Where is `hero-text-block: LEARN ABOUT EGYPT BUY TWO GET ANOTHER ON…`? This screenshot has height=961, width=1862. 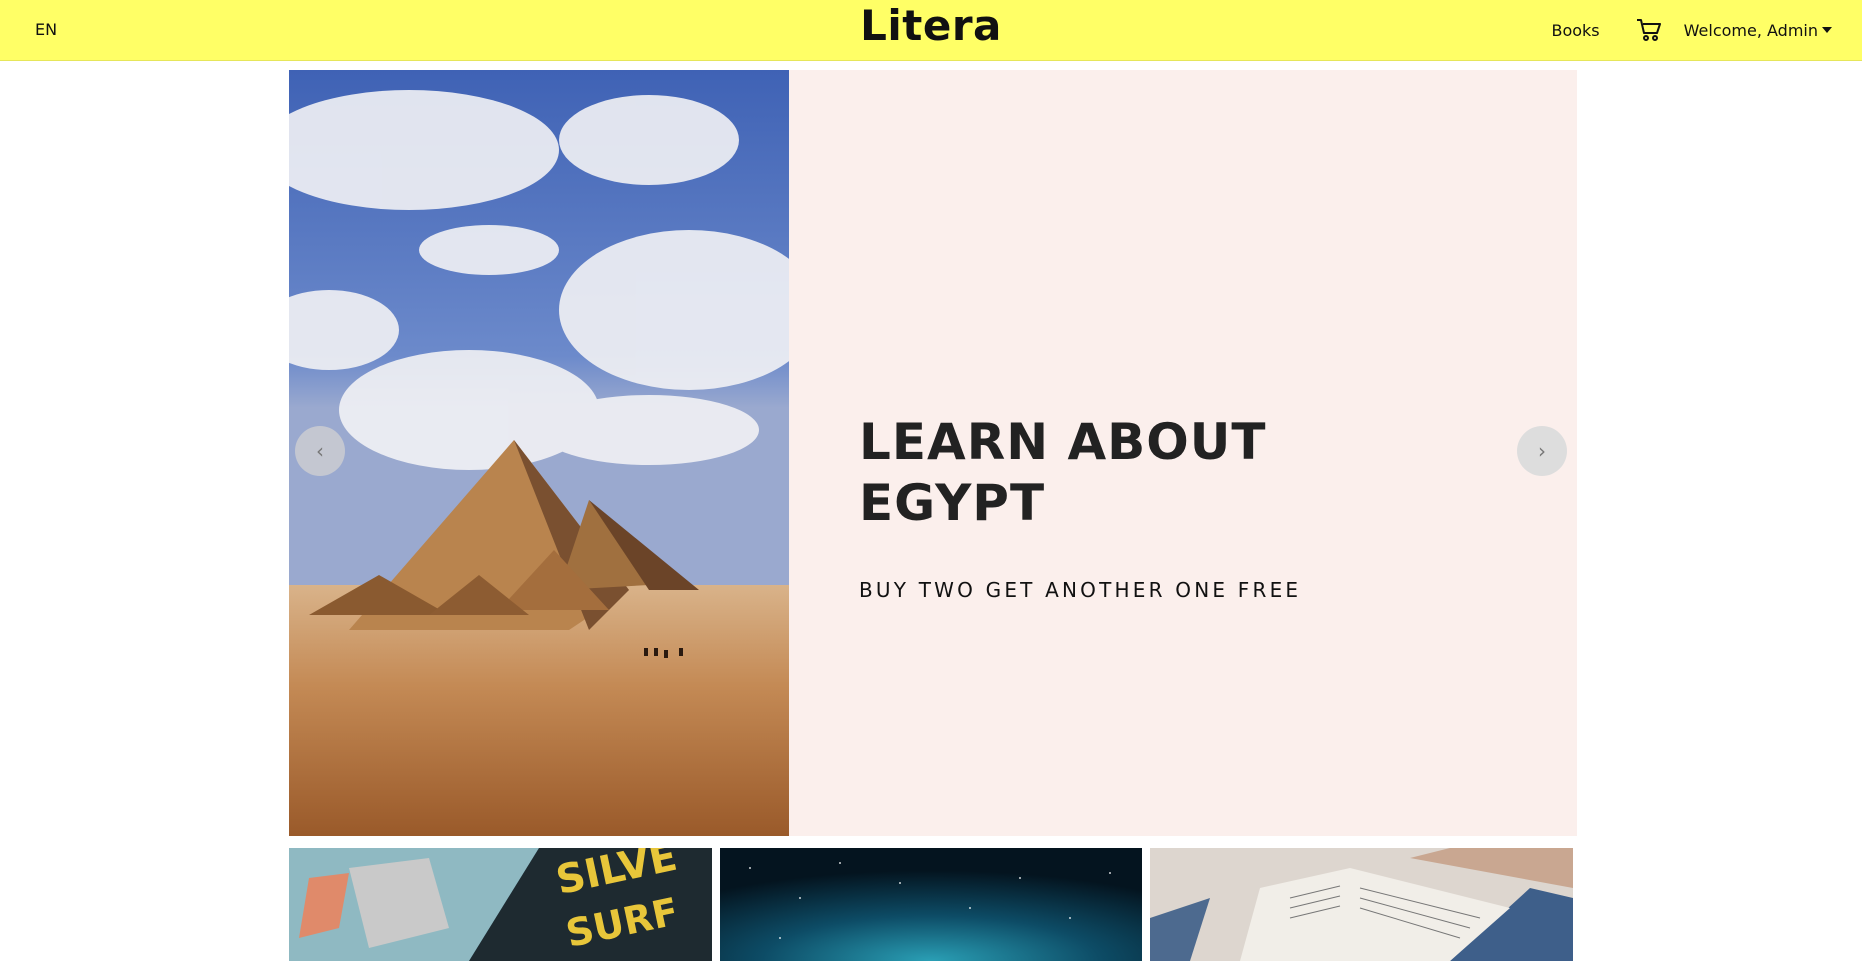
hero-text-block: LEARN ABOUT EGYPT BUY TWO GET ANOTHER ON… is located at coordinates (1080, 507).